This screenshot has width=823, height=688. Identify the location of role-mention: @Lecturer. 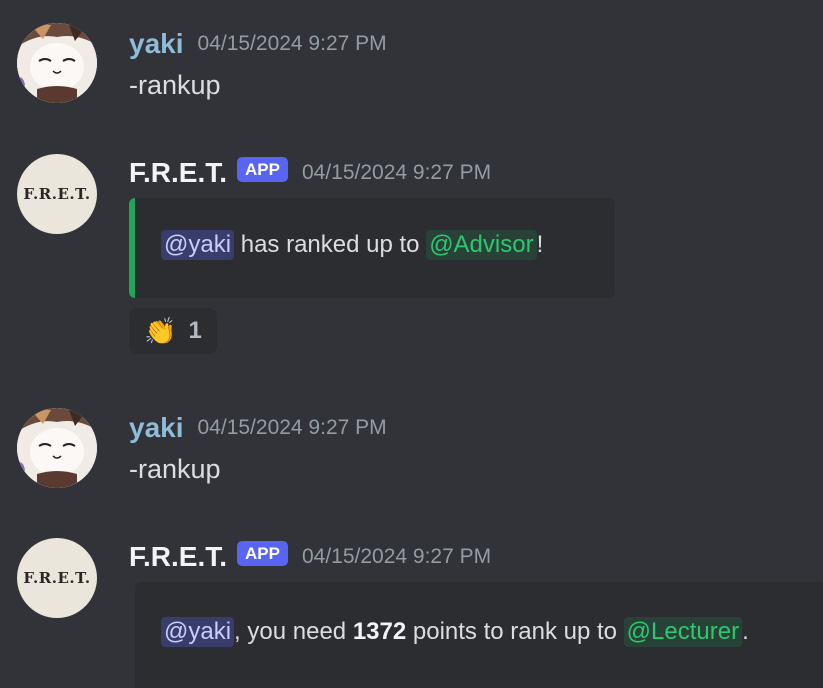
(683, 632).